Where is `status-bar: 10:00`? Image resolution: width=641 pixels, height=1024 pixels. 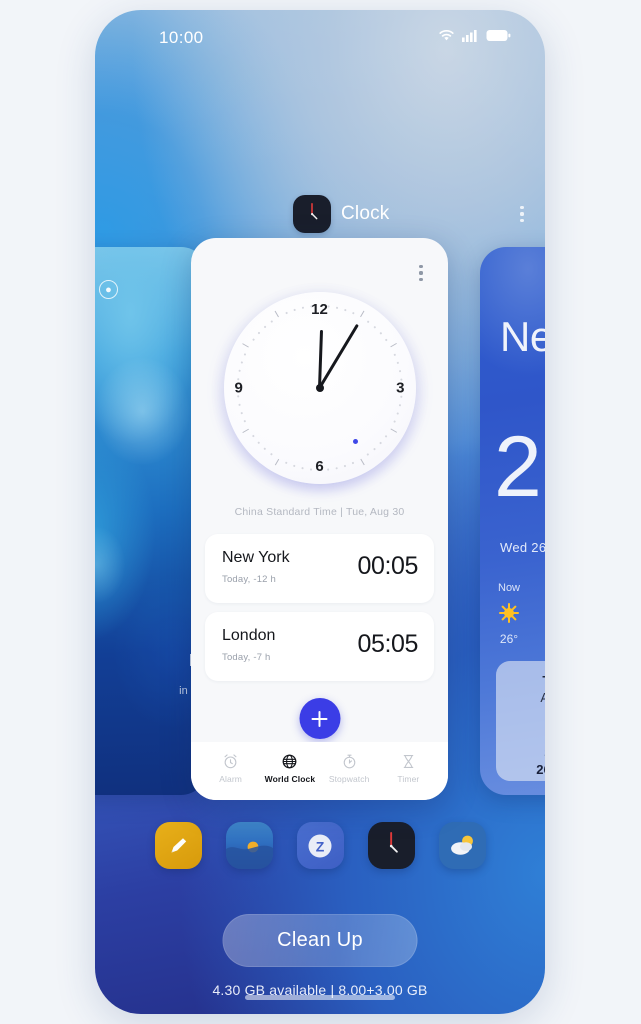 status-bar: 10:00 is located at coordinates (320, 38).